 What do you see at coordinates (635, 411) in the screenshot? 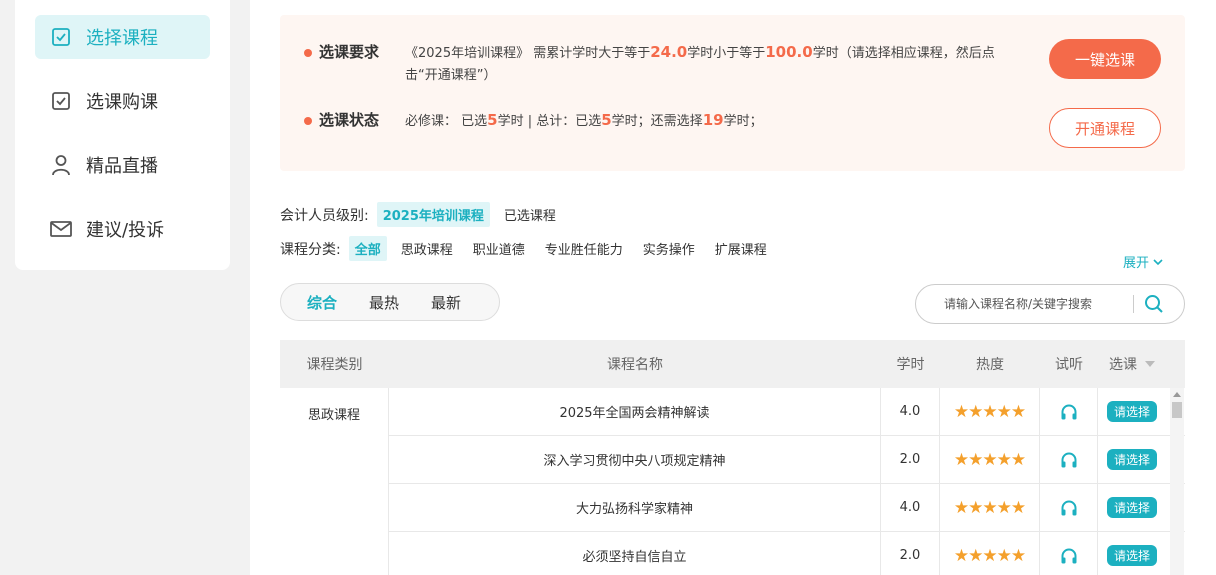
I see `course-name: 2025年全国两会精神解读` at bounding box center [635, 411].